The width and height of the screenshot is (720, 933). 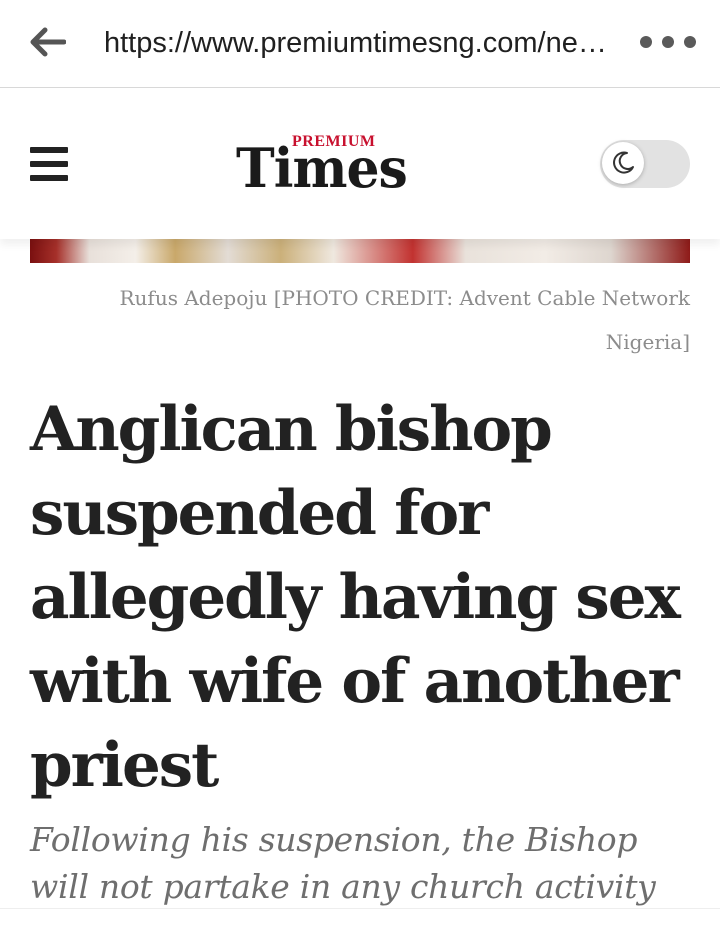 What do you see at coordinates (360, 920) in the screenshot?
I see `bottom-divider` at bounding box center [360, 920].